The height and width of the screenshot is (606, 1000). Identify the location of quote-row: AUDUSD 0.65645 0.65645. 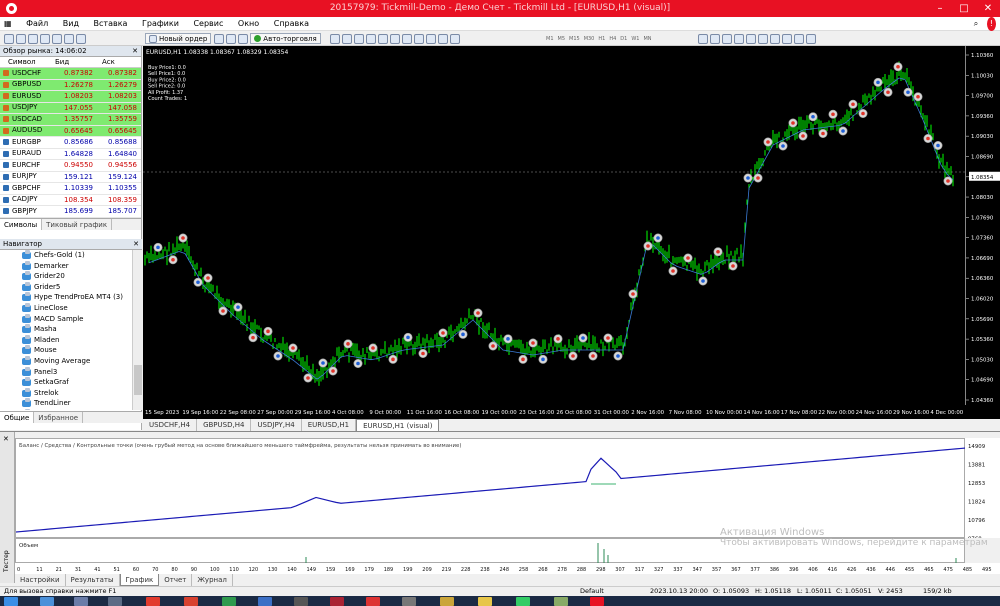
(70, 131).